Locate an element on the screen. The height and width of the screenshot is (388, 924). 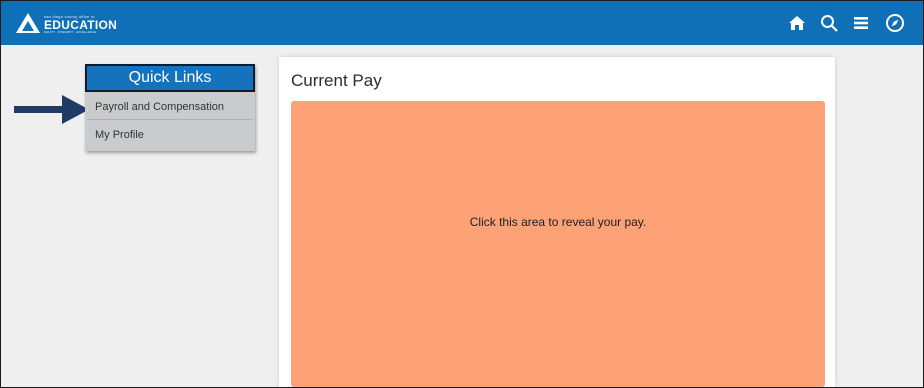
current-pay-title: Current Pay is located at coordinates (336, 80).